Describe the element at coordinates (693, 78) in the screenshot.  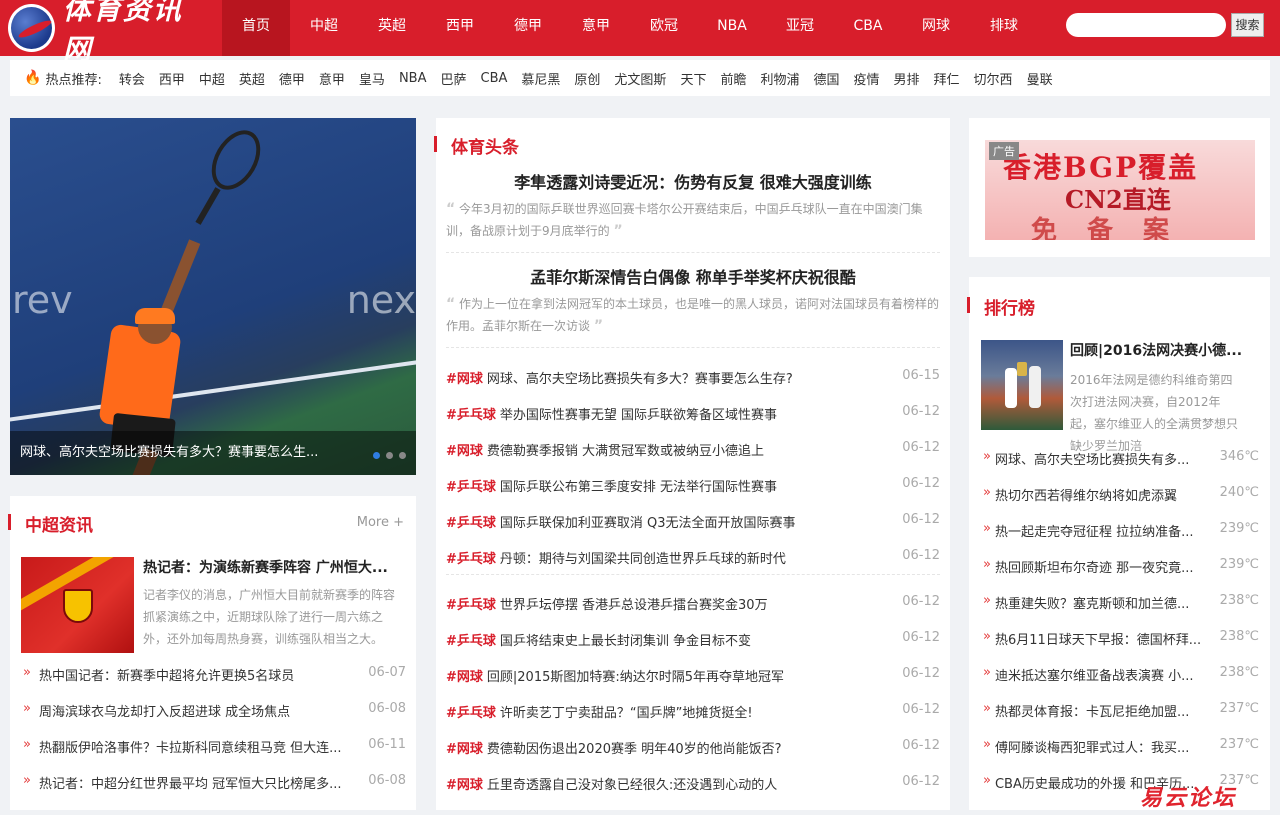
I see `hot-tag: 天下` at that location.